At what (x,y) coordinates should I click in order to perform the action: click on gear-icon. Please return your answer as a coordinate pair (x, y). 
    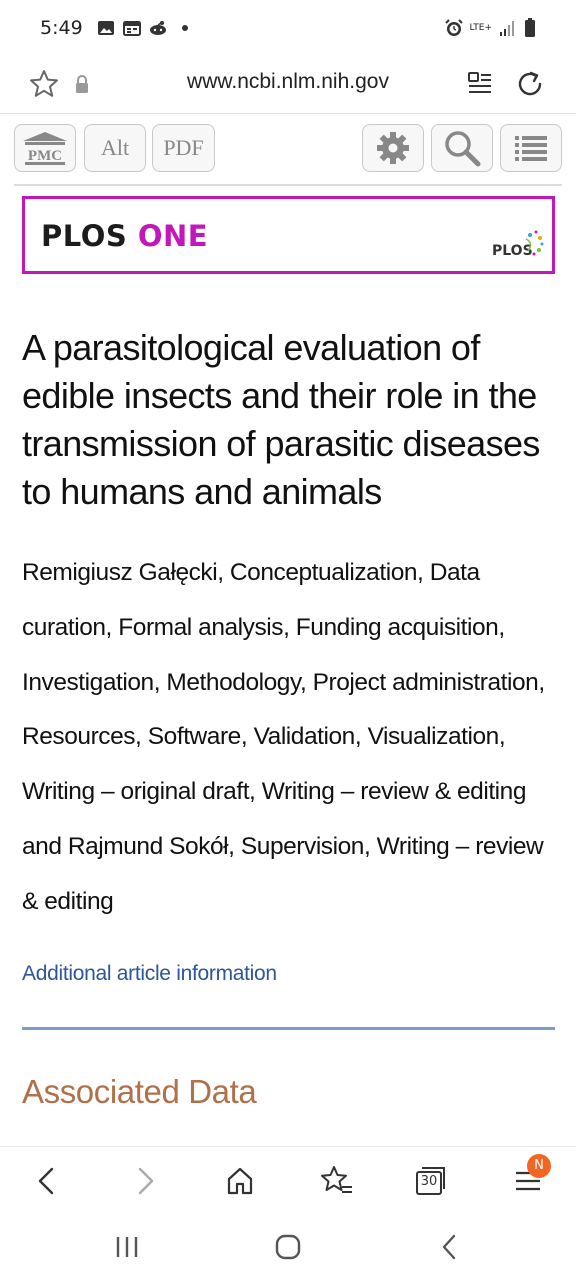
    Looking at the image, I should click on (393, 148).